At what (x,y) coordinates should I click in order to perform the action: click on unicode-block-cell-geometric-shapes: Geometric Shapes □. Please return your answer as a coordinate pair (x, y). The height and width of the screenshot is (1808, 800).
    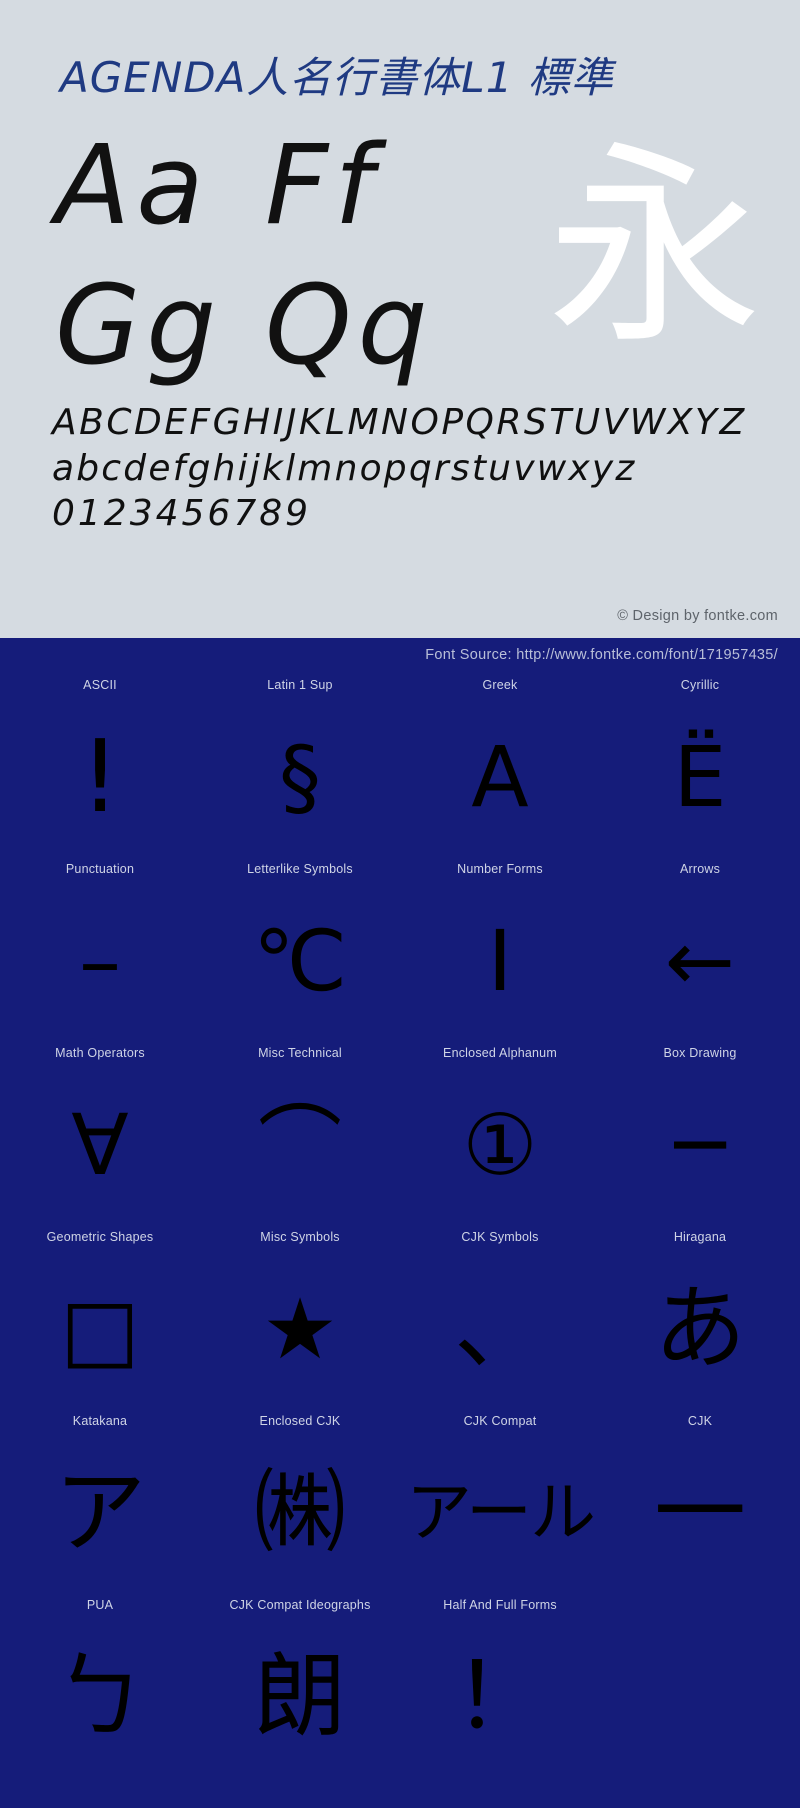
    Looking at the image, I should click on (100, 1316).